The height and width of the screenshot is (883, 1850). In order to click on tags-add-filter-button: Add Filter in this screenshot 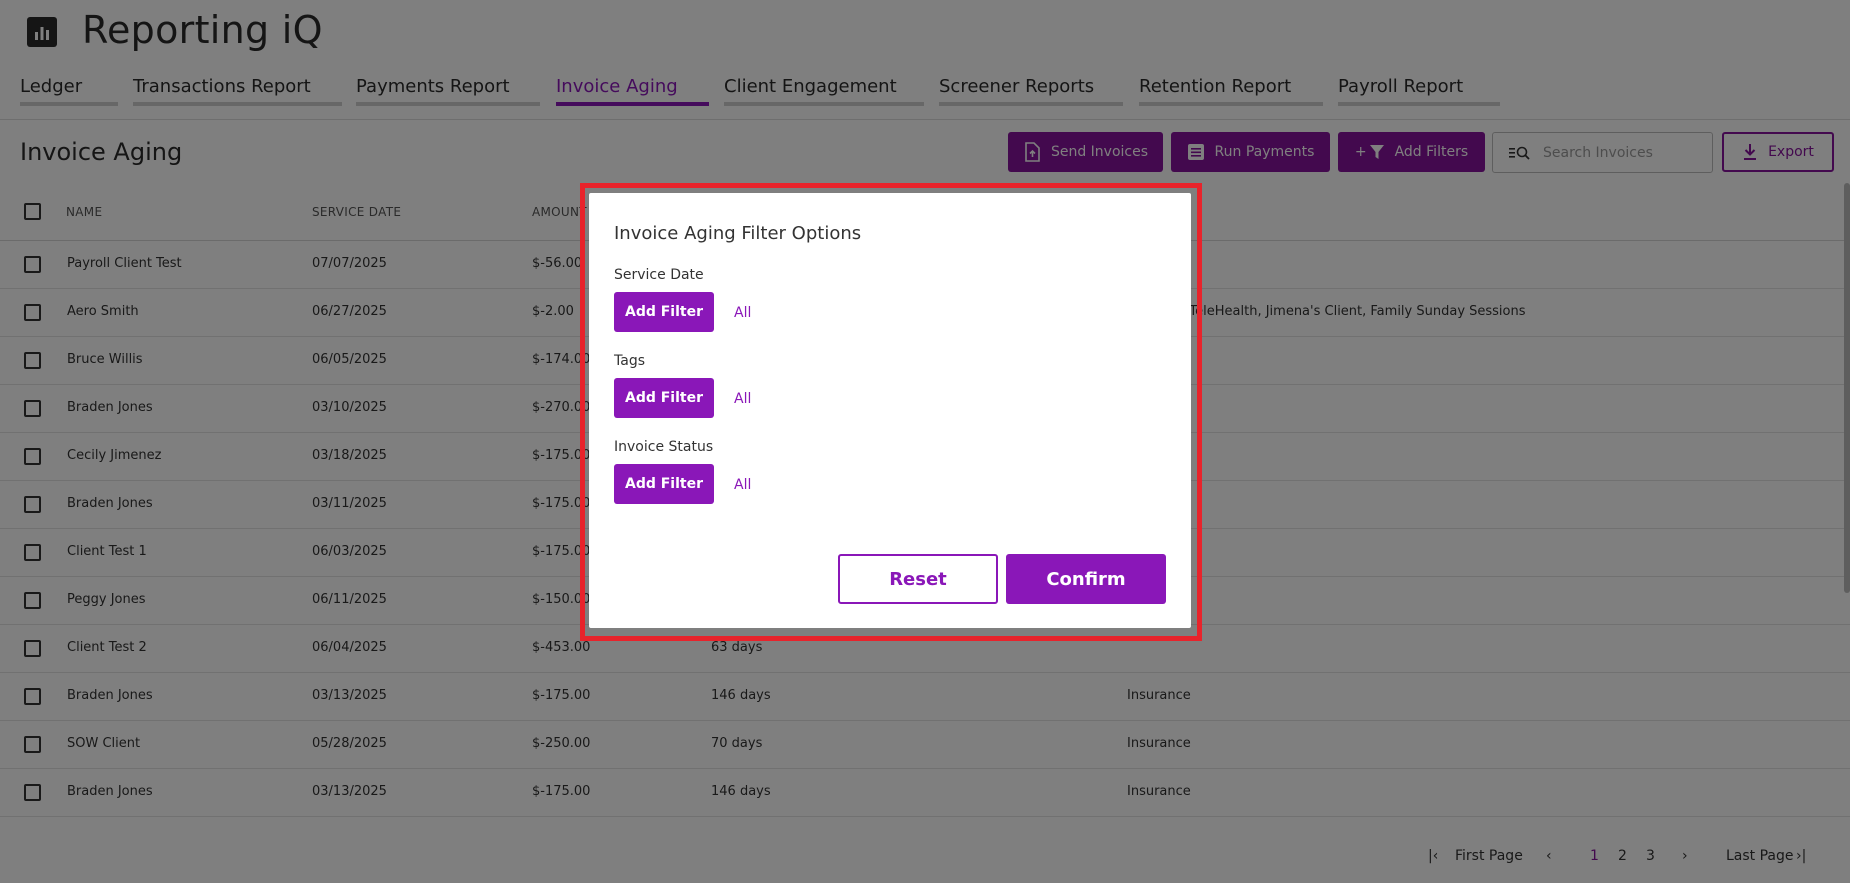, I will do `click(664, 398)`.